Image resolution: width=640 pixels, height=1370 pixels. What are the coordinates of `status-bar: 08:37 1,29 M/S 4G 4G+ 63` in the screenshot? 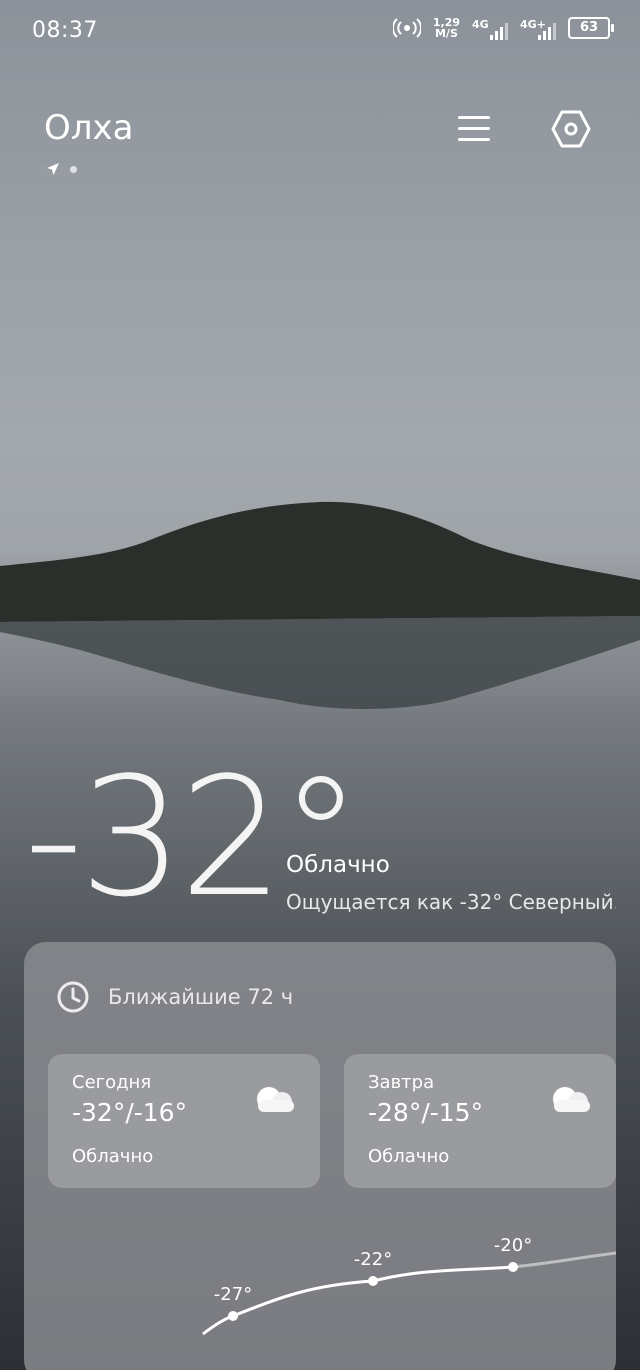 It's located at (320, 32).